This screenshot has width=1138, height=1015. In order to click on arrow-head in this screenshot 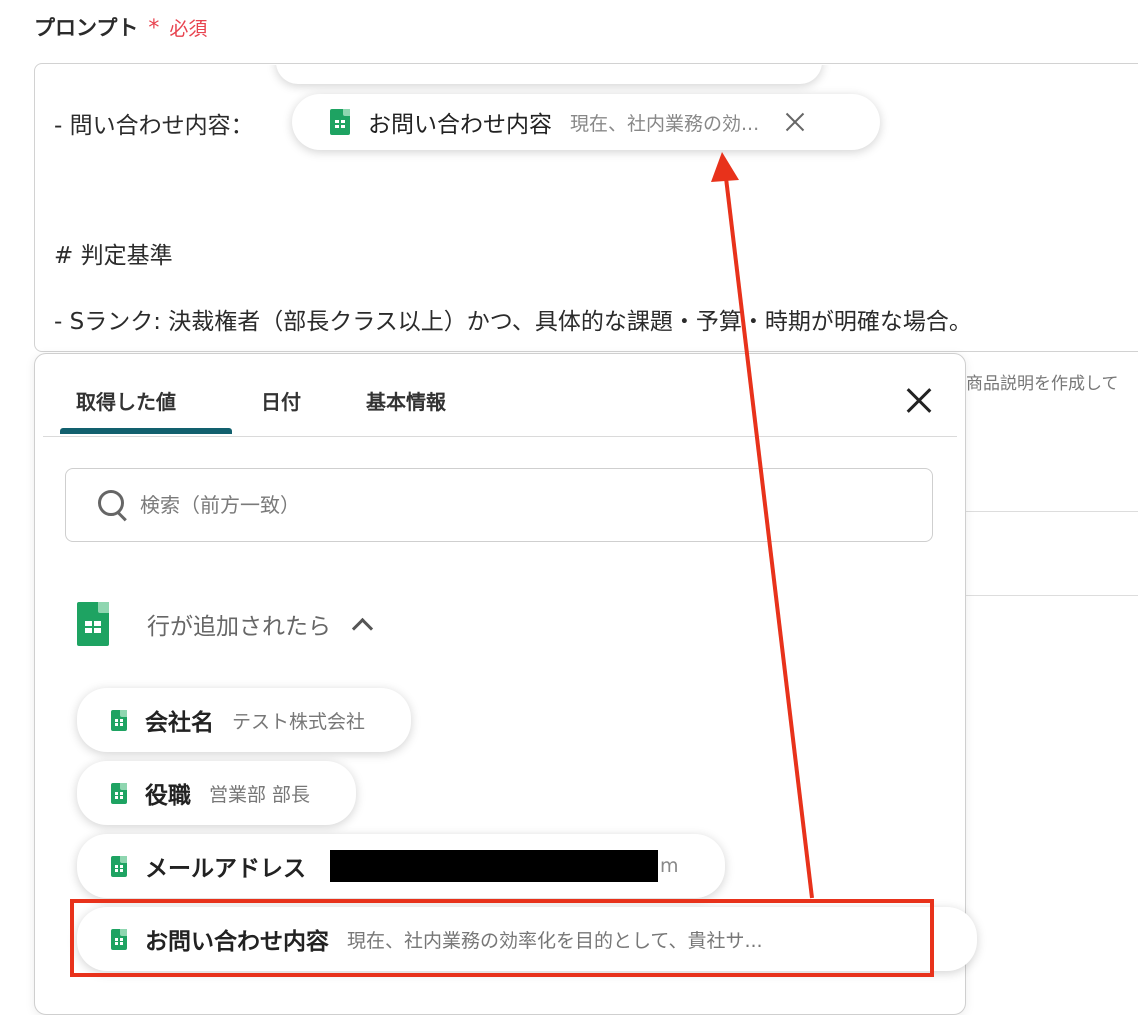, I will do `click(725, 167)`.